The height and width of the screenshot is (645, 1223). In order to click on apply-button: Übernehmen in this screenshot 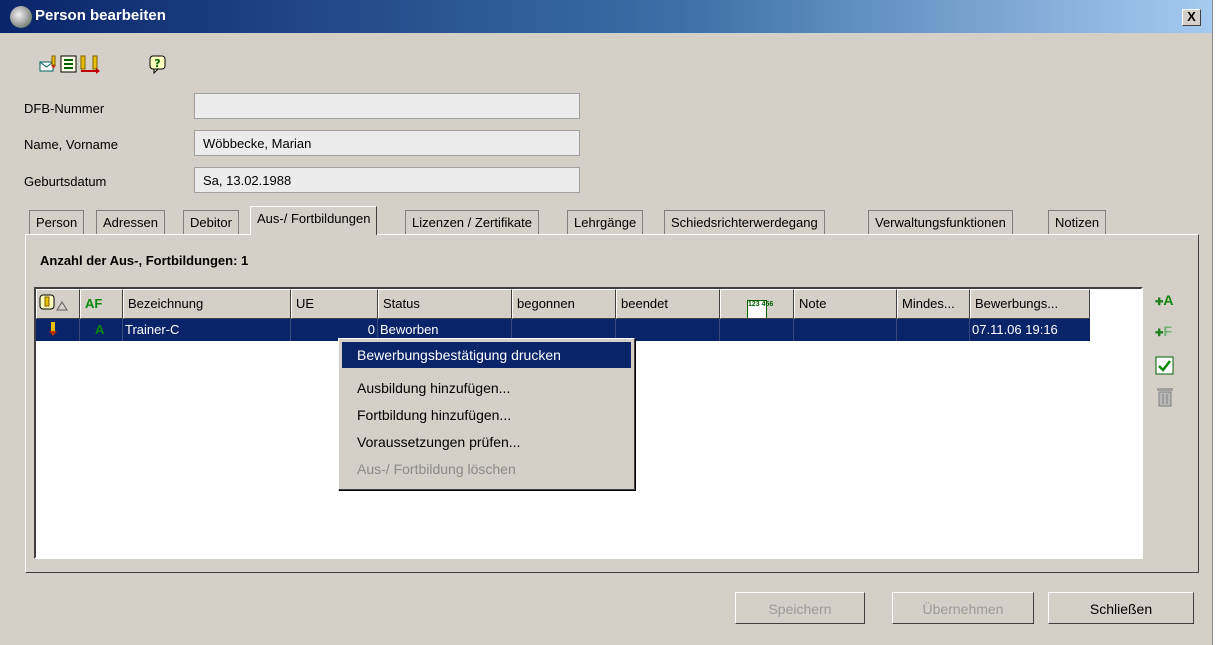, I will do `click(963, 608)`.